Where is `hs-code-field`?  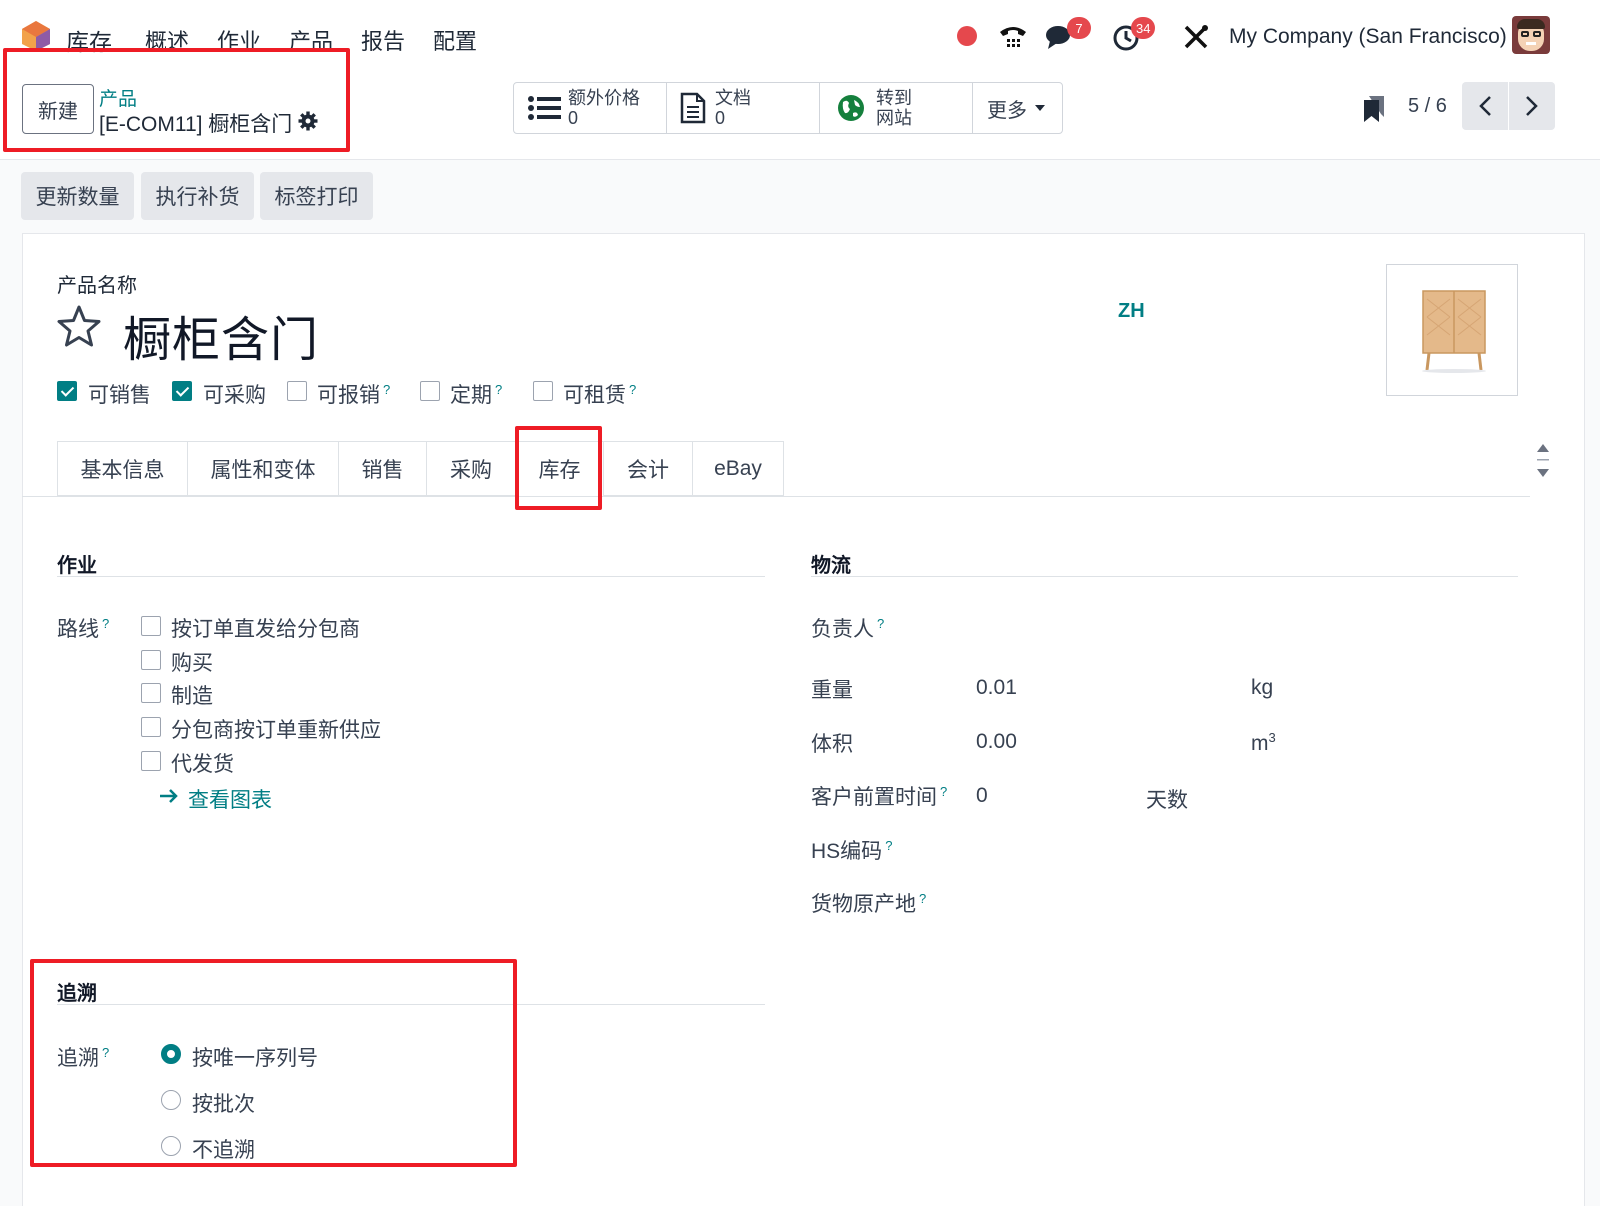
hs-code-field is located at coordinates (1247, 848).